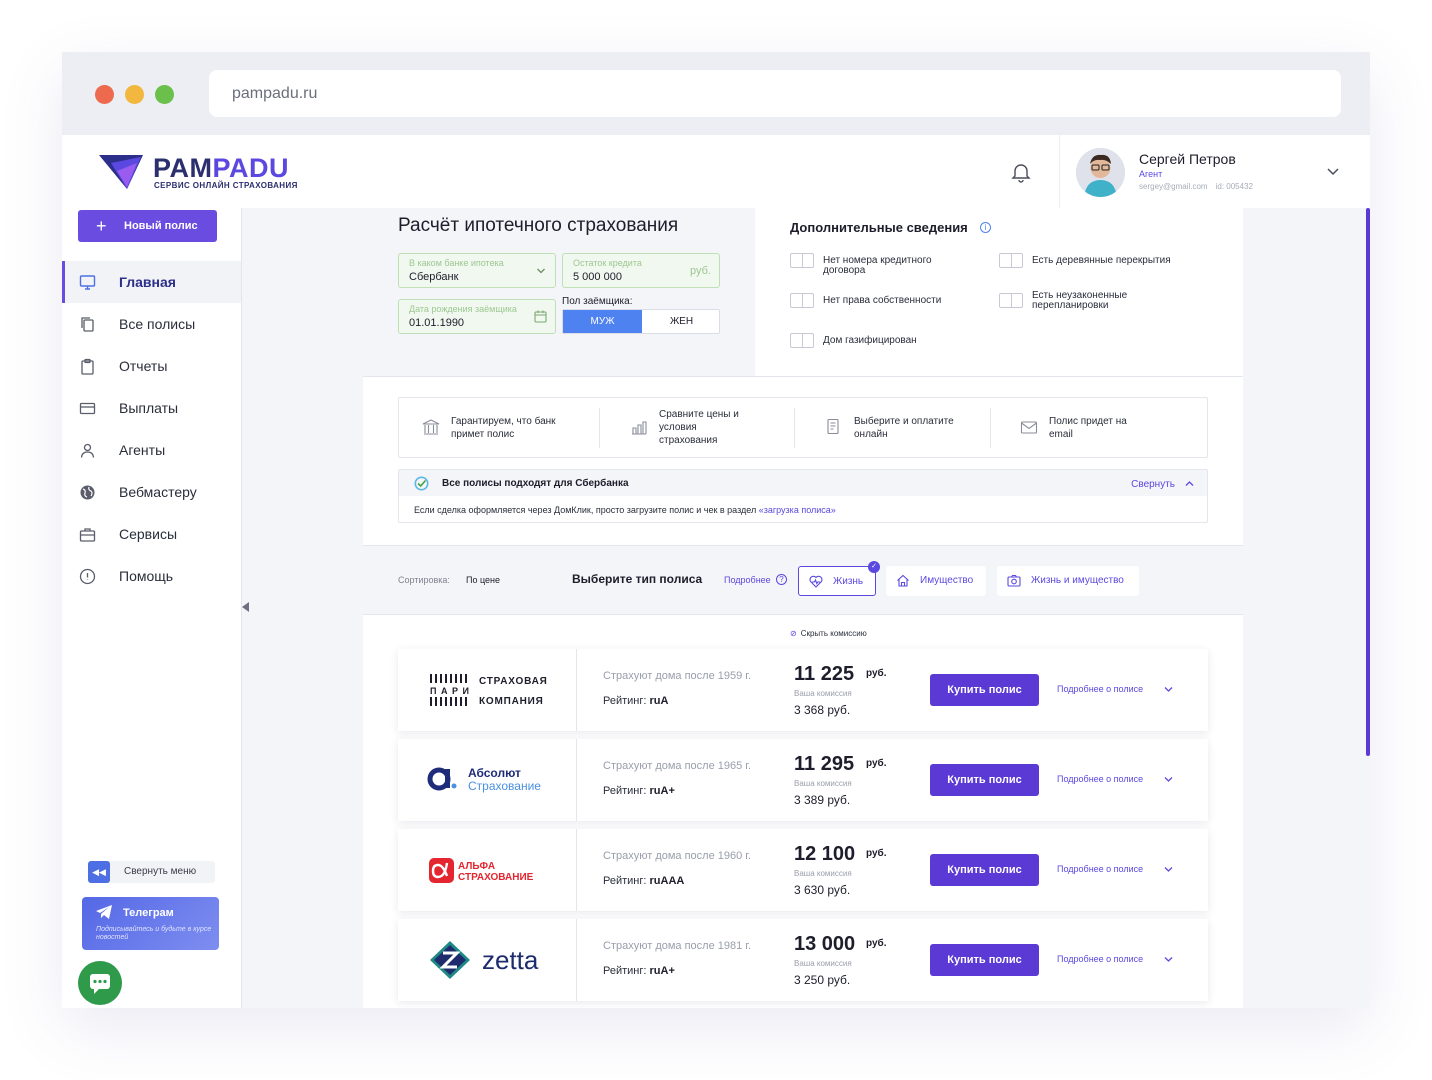  What do you see at coordinates (451, 691) in the screenshot?
I see `svg-text: ПАРИ` at bounding box center [451, 691].